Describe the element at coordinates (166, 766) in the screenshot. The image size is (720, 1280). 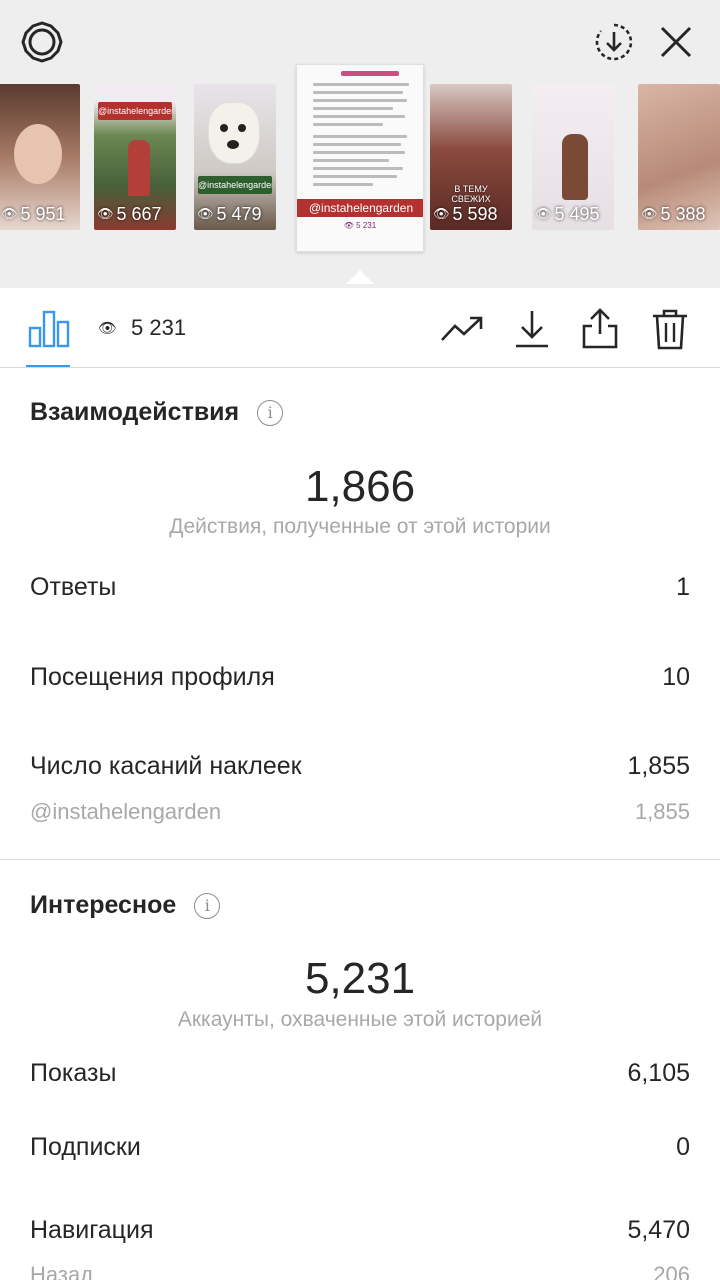
I see `stat-label: Число касаний наклеек` at that location.